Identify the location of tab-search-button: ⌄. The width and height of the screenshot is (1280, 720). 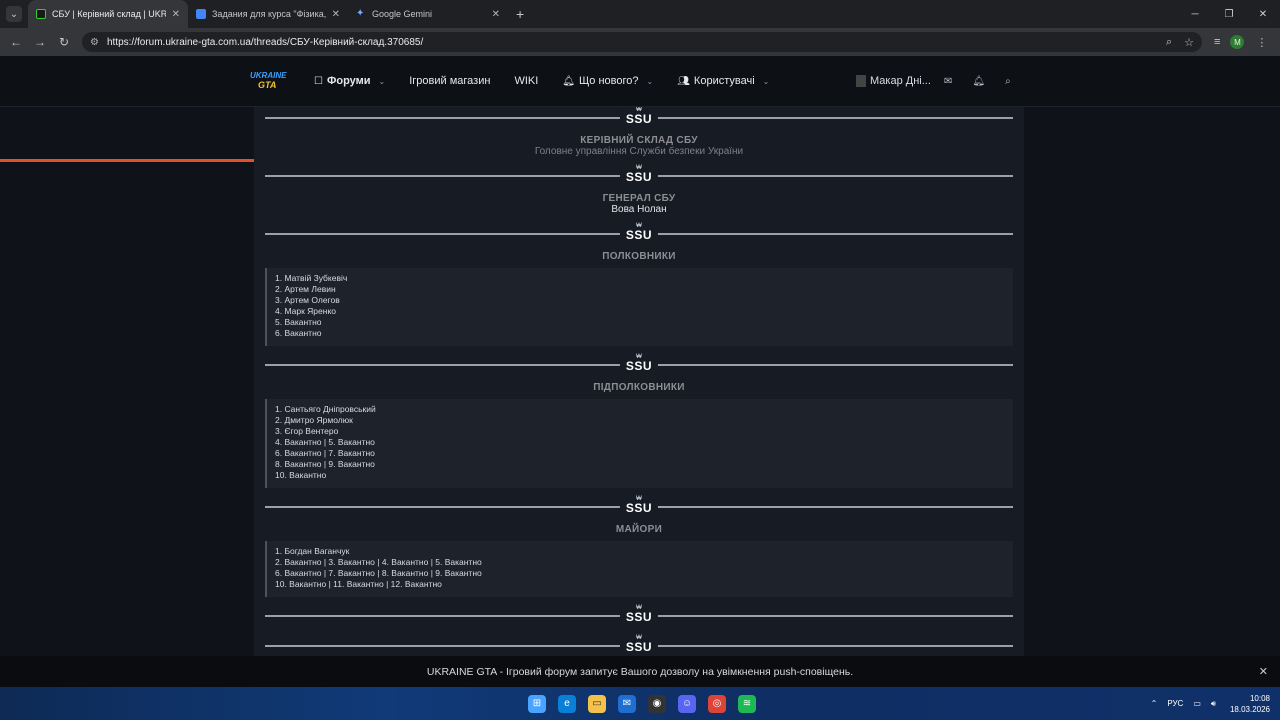
(14, 14).